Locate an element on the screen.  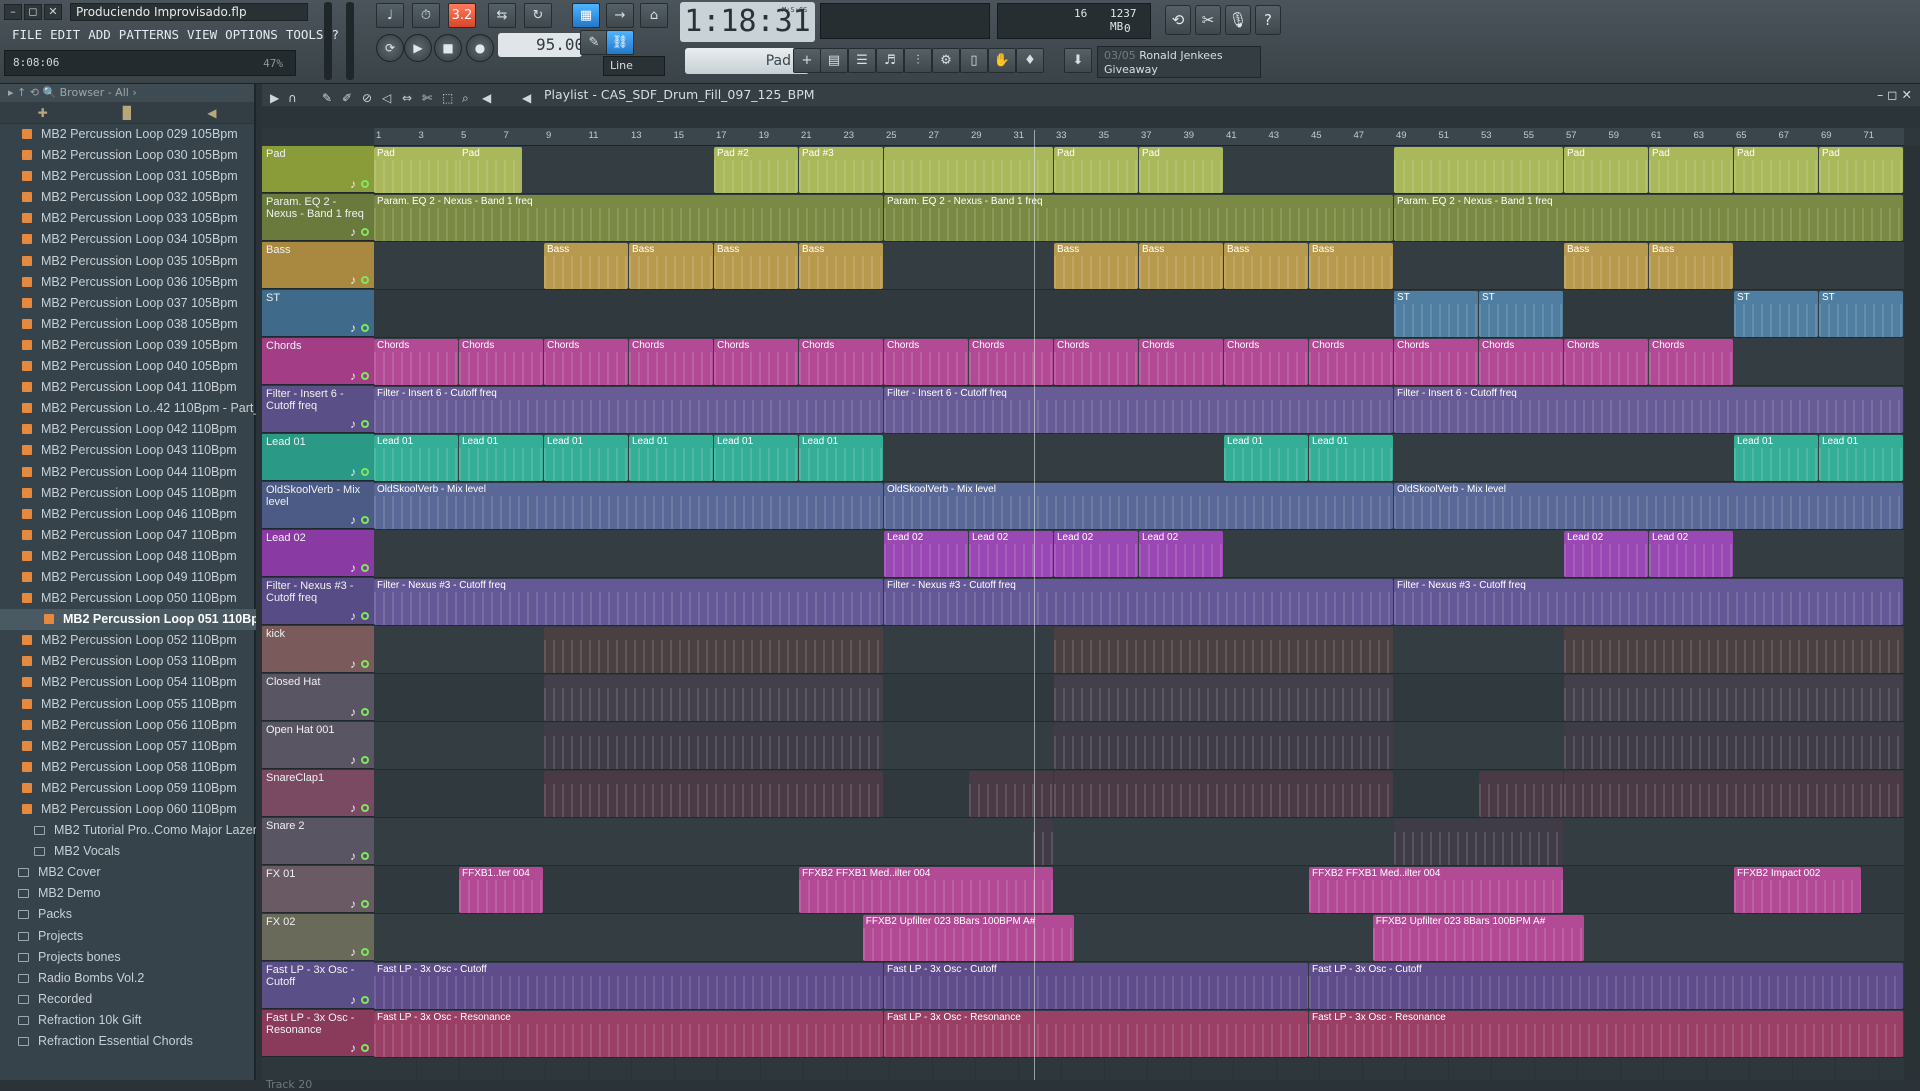
browser-item: Refraction 10k Gift is located at coordinates (128, 1020).